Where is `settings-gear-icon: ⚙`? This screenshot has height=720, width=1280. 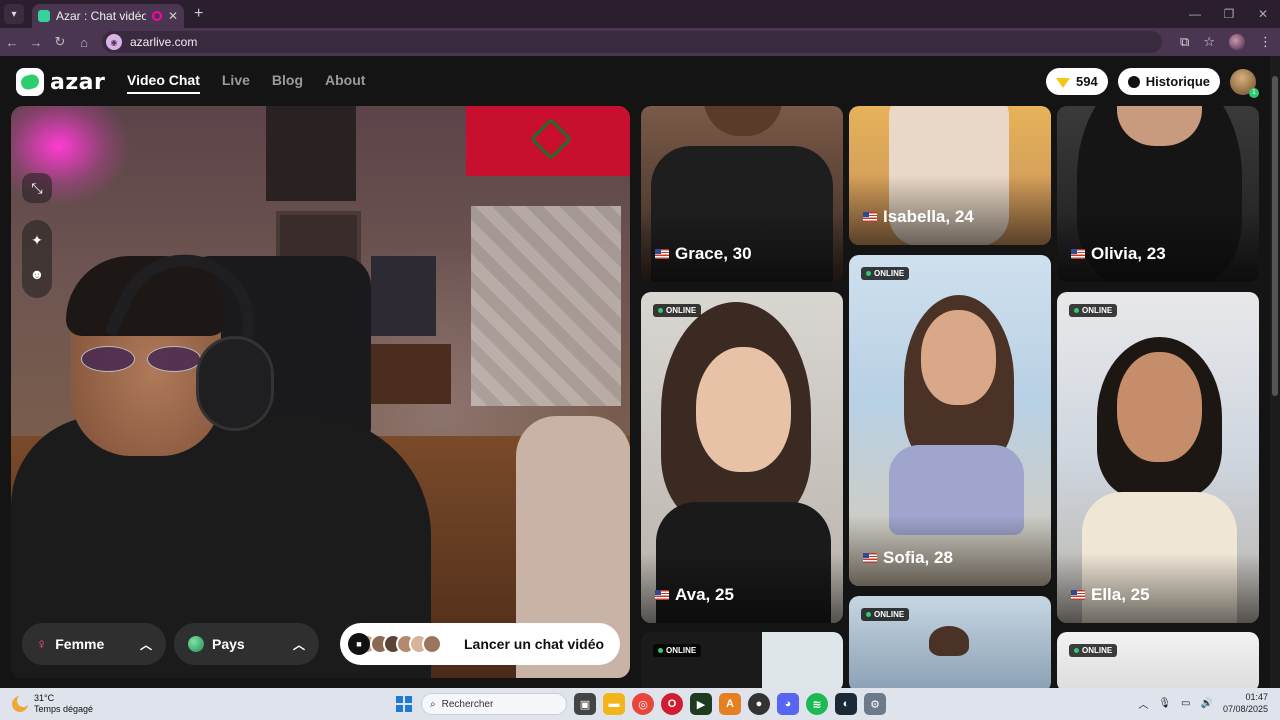 settings-gear-icon: ⚙ is located at coordinates (875, 704).